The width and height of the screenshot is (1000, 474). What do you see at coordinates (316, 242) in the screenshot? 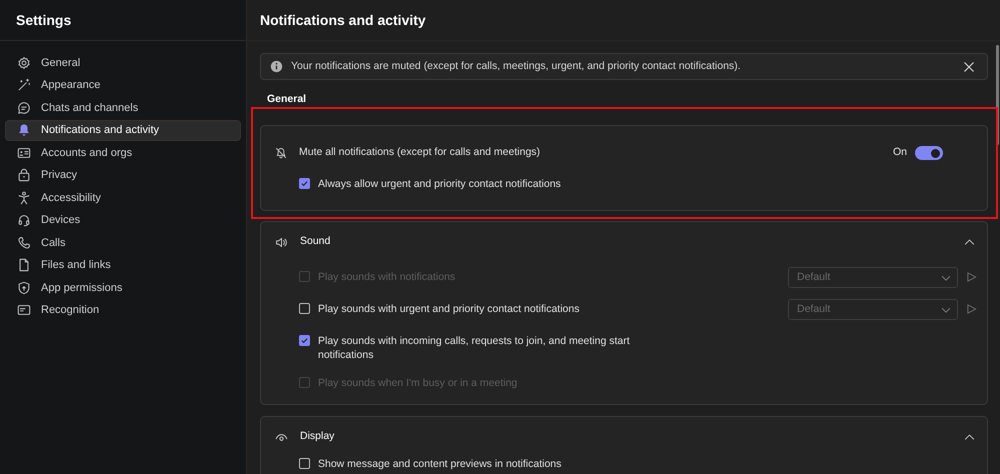
I see `section-title: Sound` at bounding box center [316, 242].